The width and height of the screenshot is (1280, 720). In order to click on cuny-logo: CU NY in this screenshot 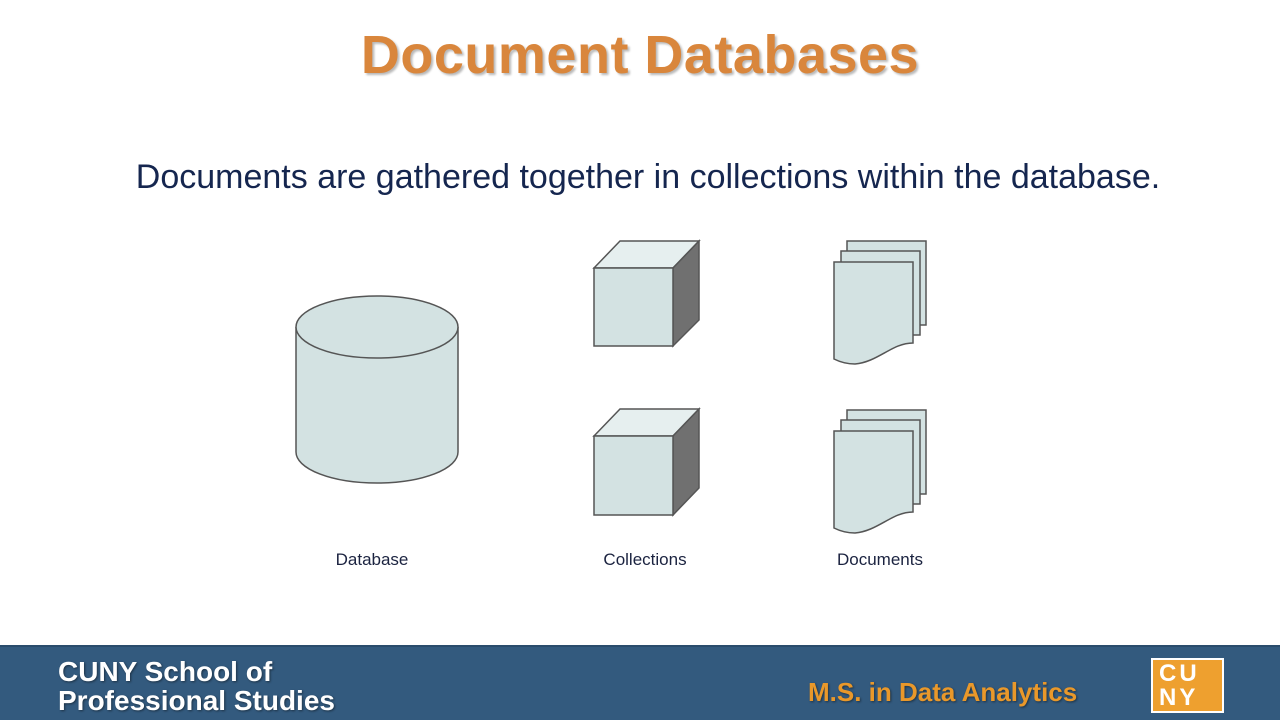, I will do `click(1187, 685)`.